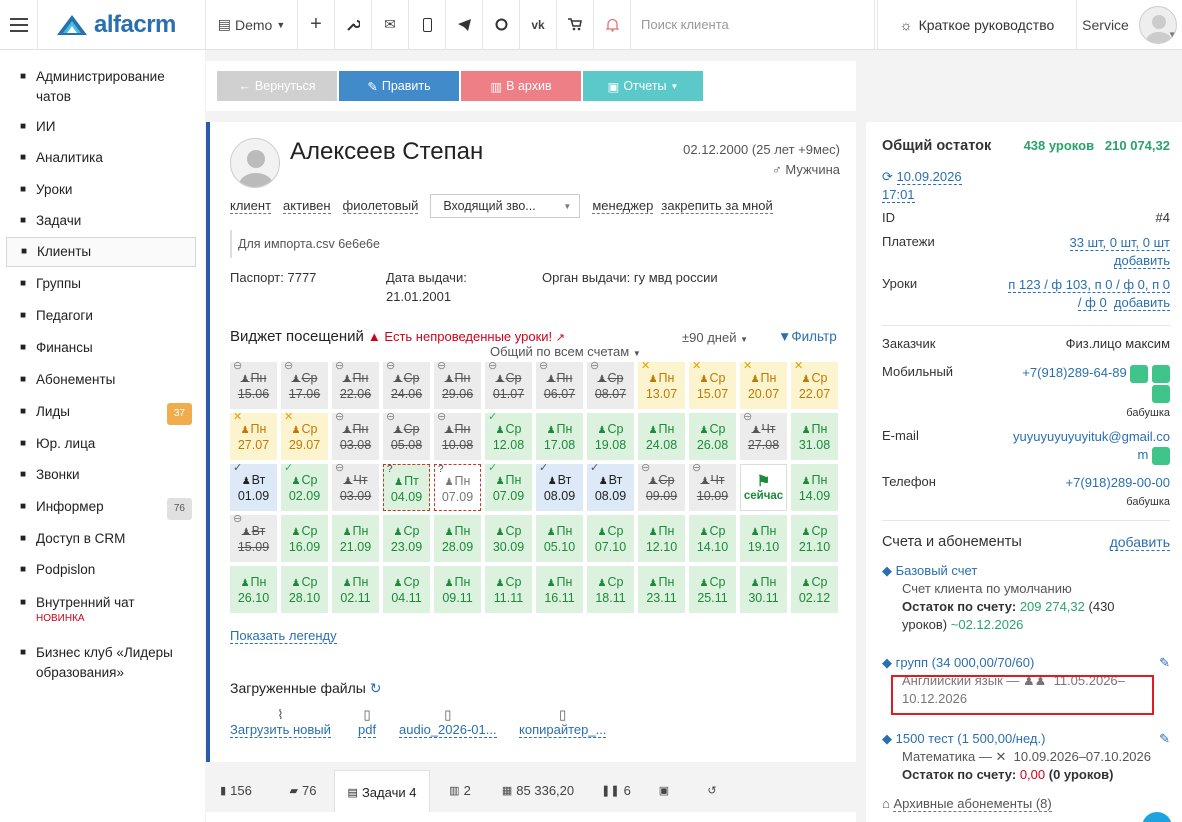  I want to click on attendance-cell: ♟Ср 28.10, so click(304, 589).